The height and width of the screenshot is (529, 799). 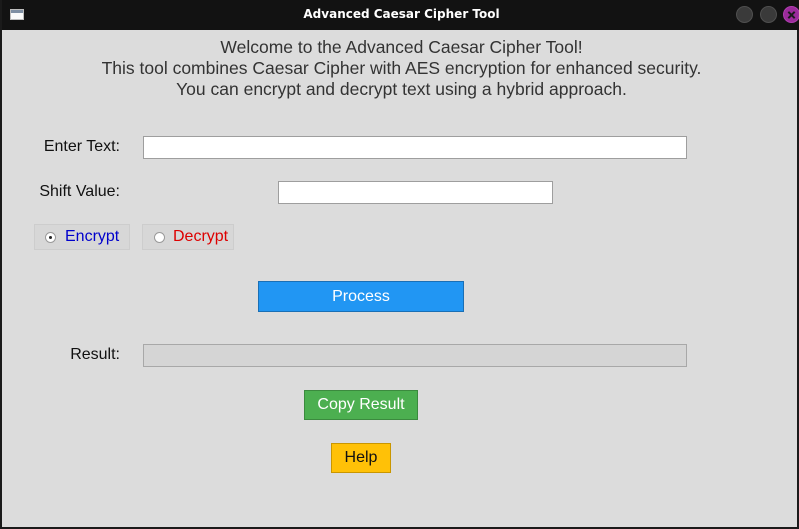 What do you see at coordinates (361, 458) in the screenshot?
I see `help-button: Help` at bounding box center [361, 458].